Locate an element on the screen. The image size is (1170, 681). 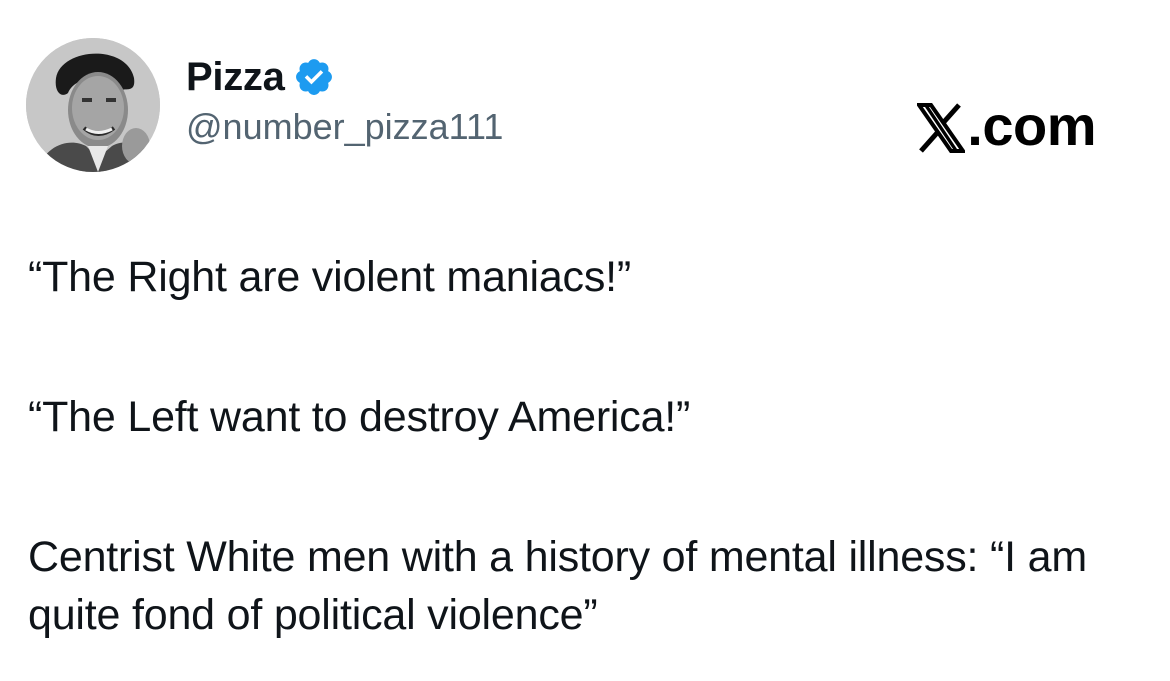
user-info: Pizza @number_pizza111 is located at coordinates (344, 101).